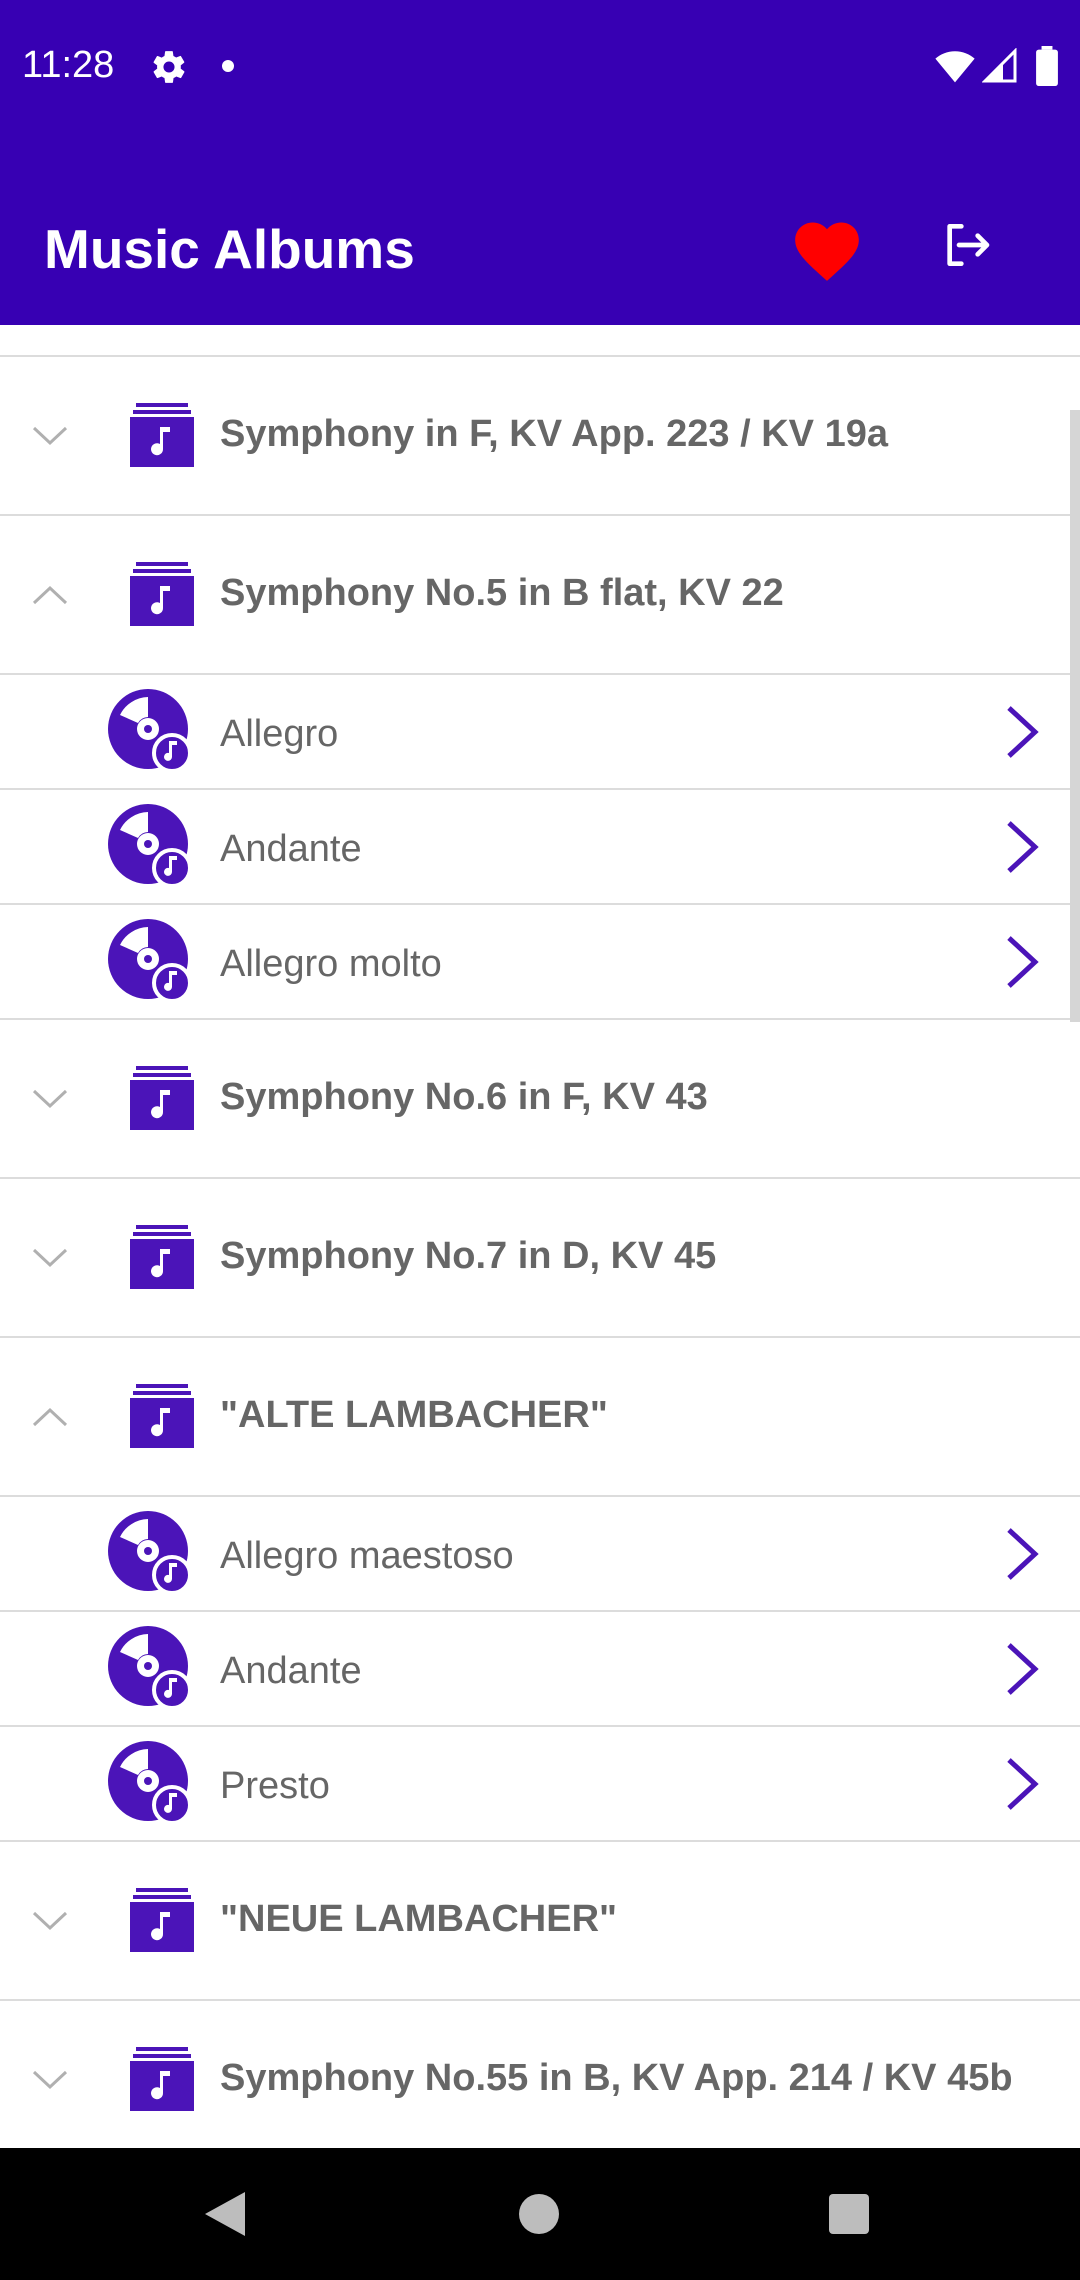 Image resolution: width=1080 pixels, height=2280 pixels. What do you see at coordinates (955, 67) in the screenshot?
I see `wifi-icon` at bounding box center [955, 67].